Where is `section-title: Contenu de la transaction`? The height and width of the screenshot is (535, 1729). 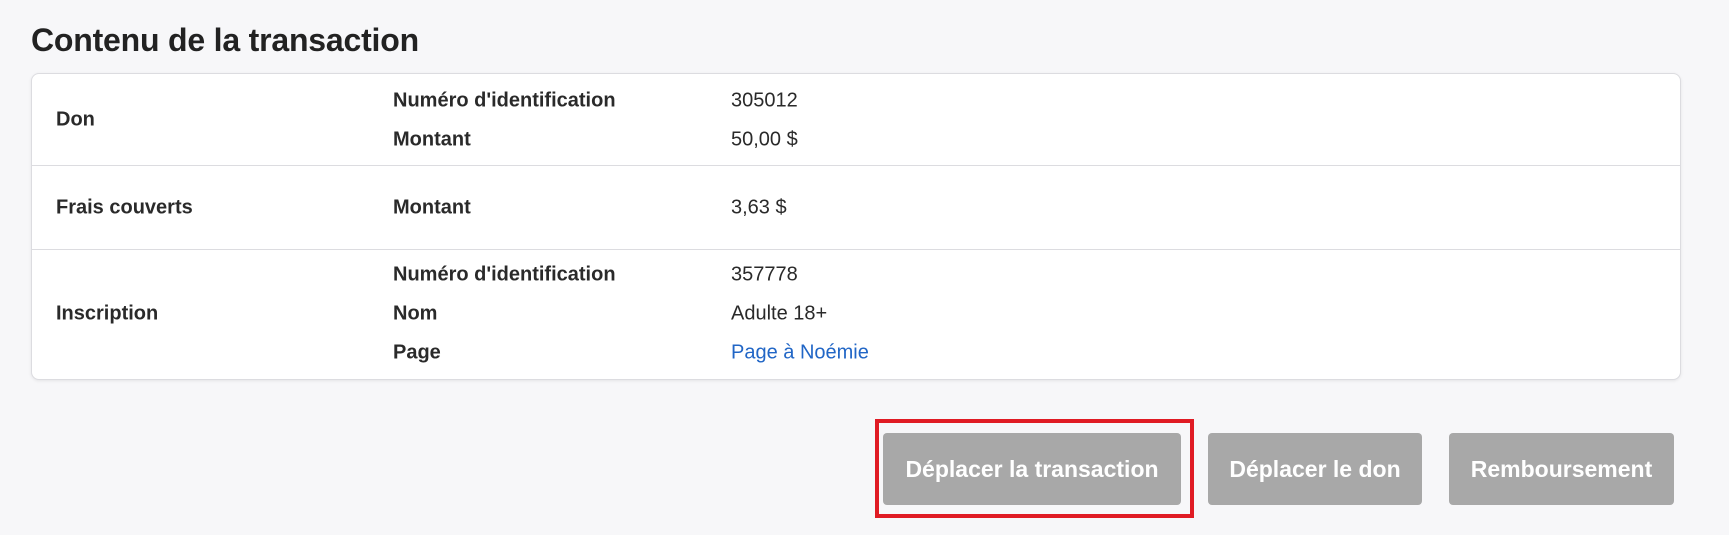
section-title: Contenu de la transaction is located at coordinates (225, 40).